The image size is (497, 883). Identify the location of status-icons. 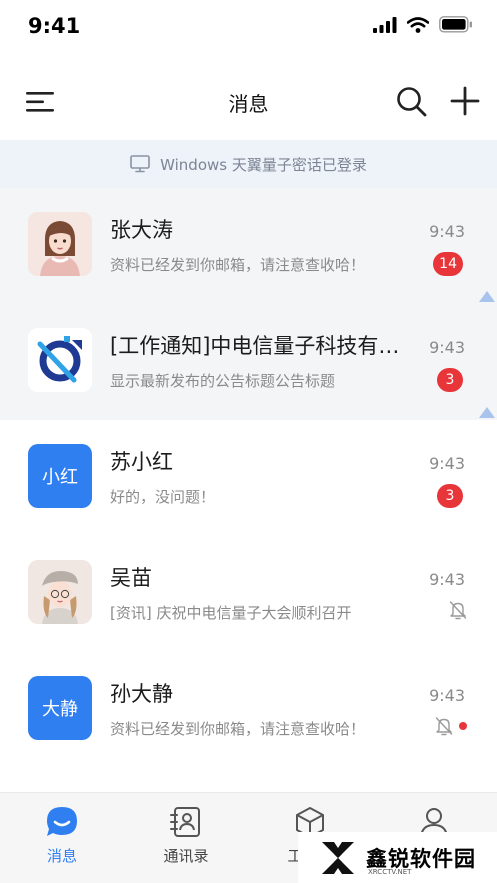
(423, 24).